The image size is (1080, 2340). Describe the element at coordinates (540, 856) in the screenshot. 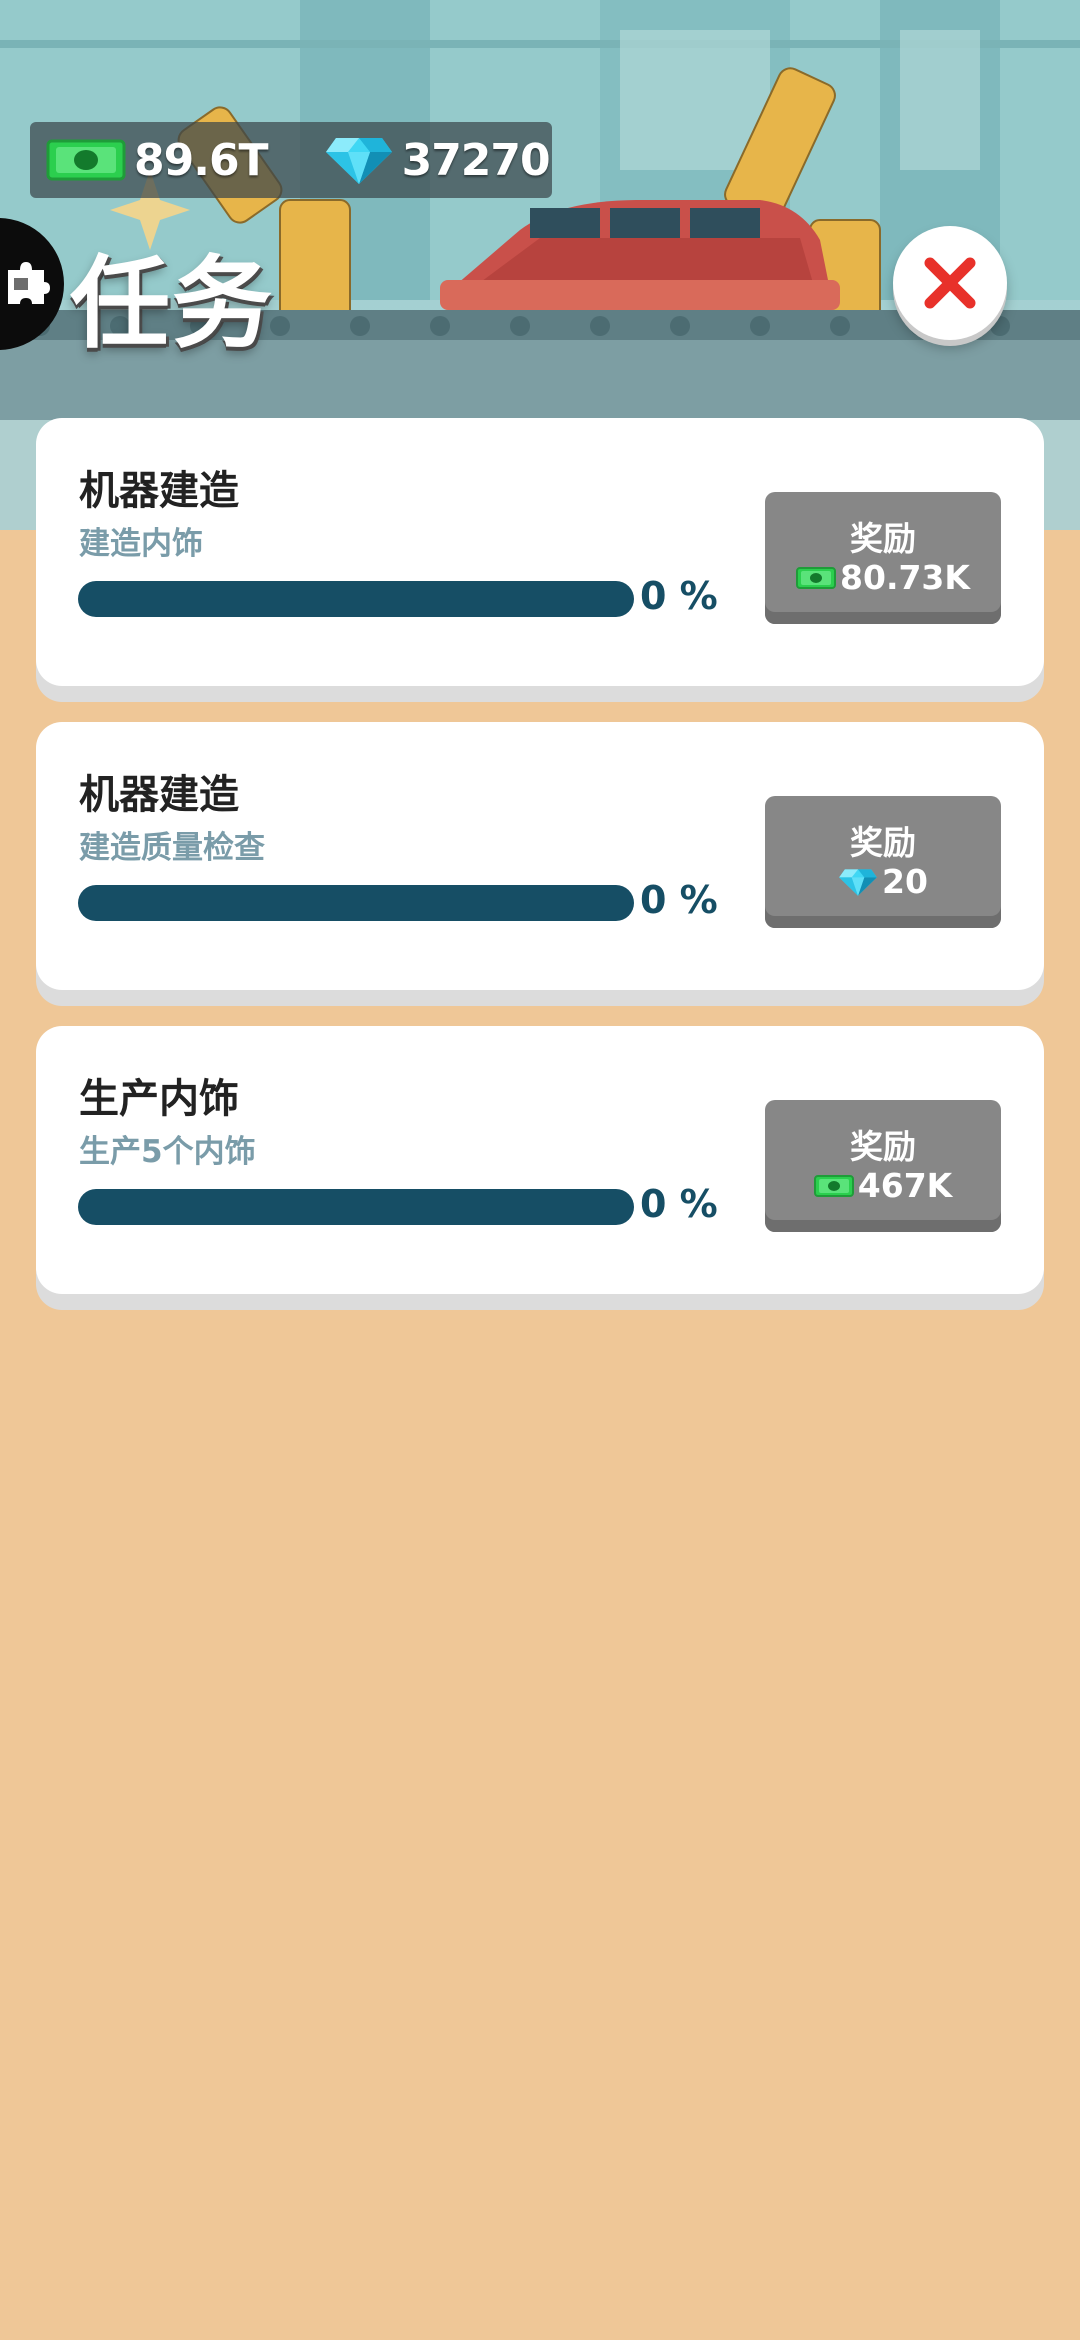

I see `mission-card: 机器建造 建造质量检查 0 % 奖励 20` at that location.